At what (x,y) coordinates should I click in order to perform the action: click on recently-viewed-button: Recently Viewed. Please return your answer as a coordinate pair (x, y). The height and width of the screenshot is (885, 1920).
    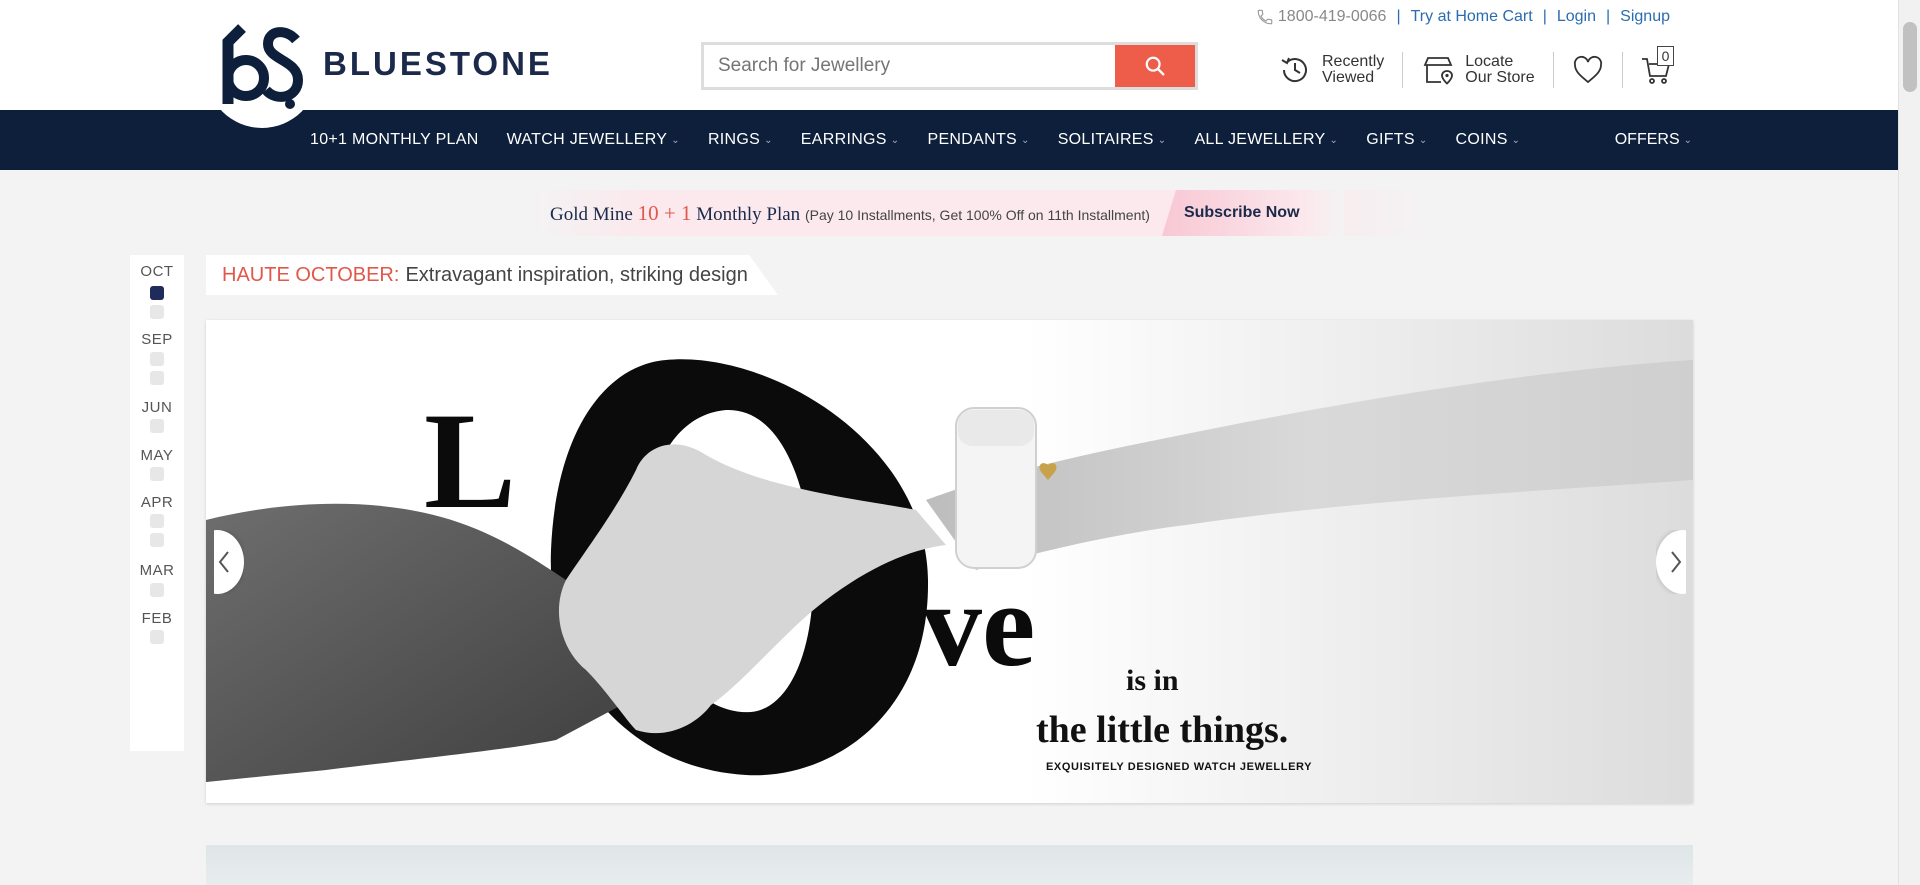
    Looking at the image, I should click on (1331, 70).